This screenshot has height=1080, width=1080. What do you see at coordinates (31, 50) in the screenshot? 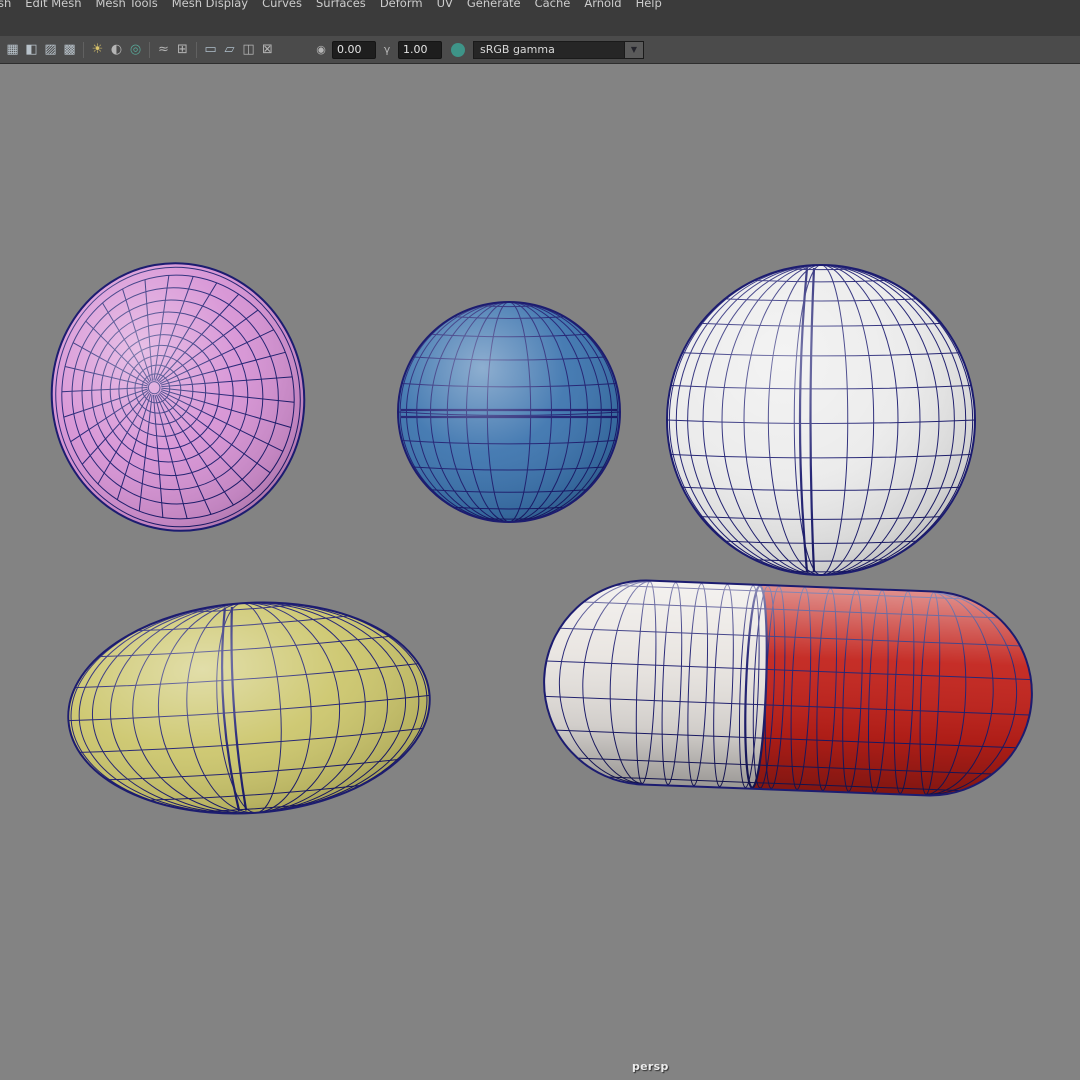
I see `wireframe-display-icon: ◧` at bounding box center [31, 50].